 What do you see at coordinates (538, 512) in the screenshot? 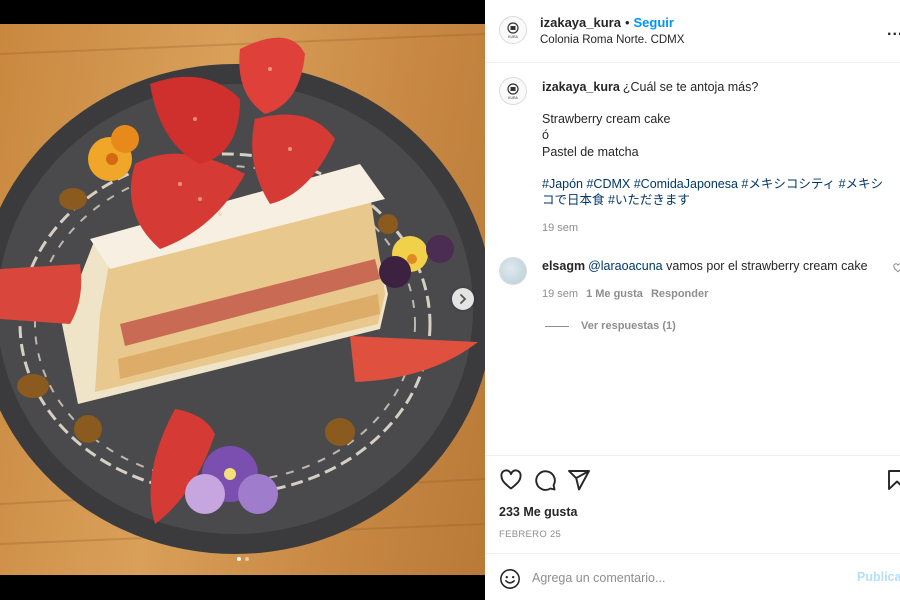
I see `like-count: 233 Me gusta` at bounding box center [538, 512].